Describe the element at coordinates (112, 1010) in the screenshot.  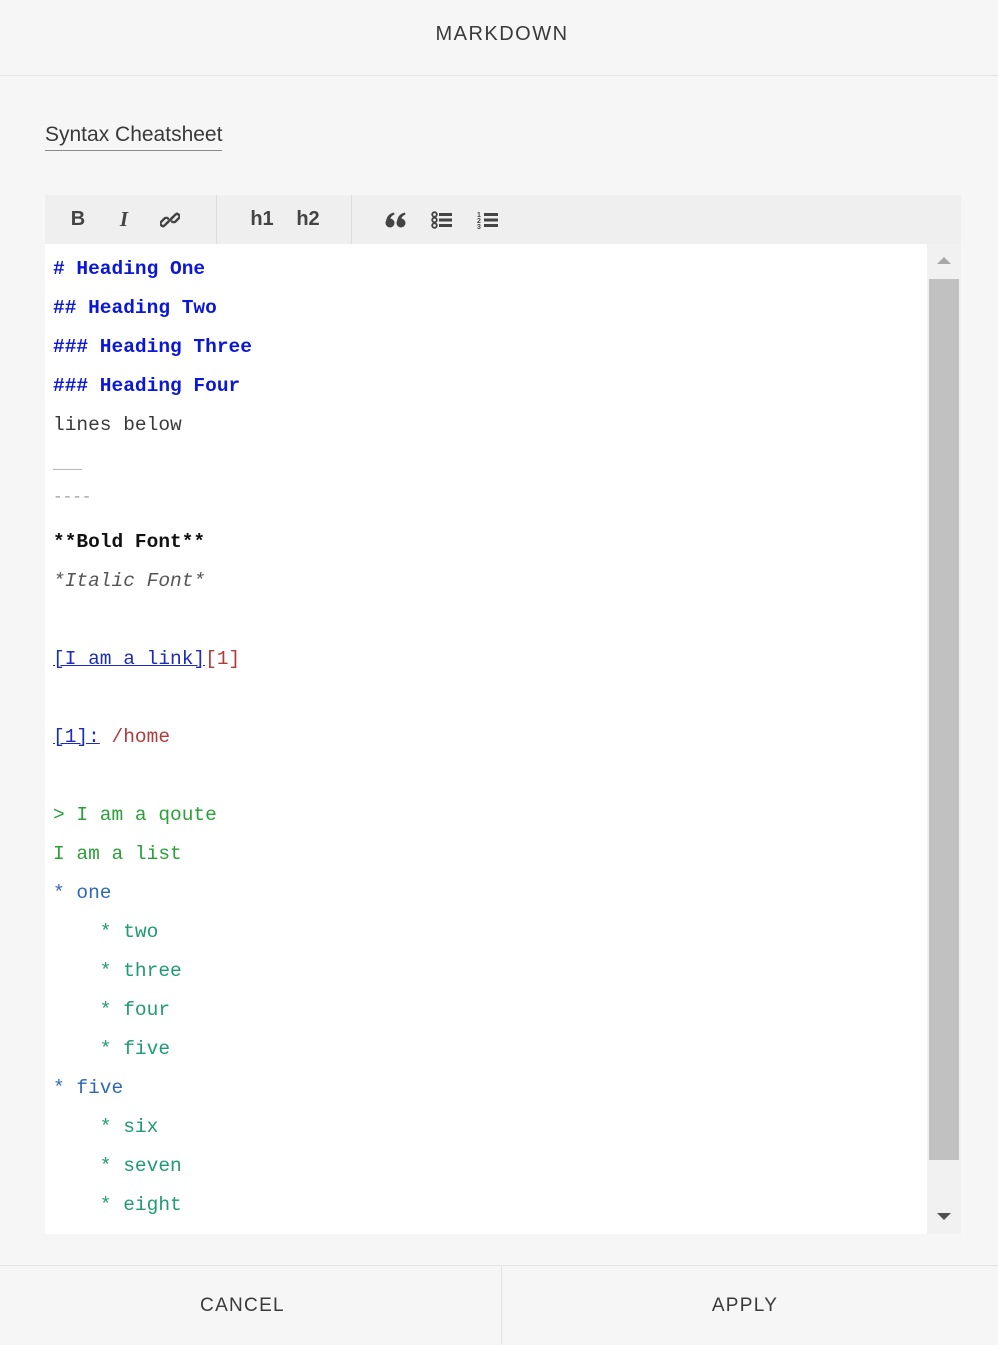
I see `code-line-list-four: * four` at that location.